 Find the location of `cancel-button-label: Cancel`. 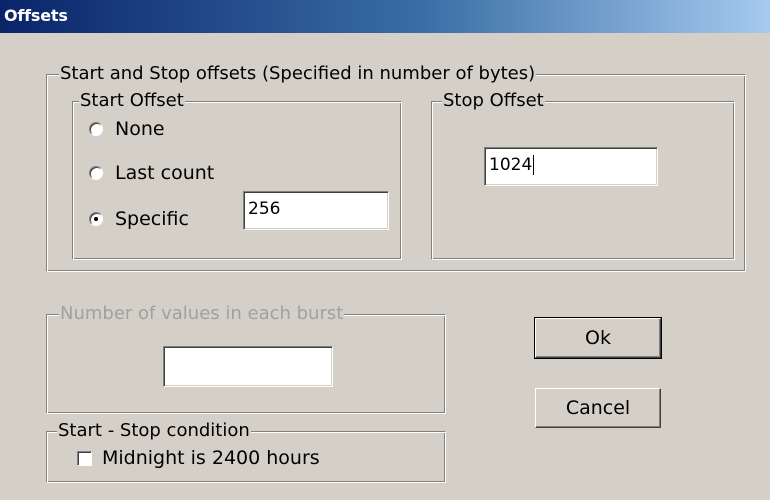

cancel-button-label: Cancel is located at coordinates (598, 408).